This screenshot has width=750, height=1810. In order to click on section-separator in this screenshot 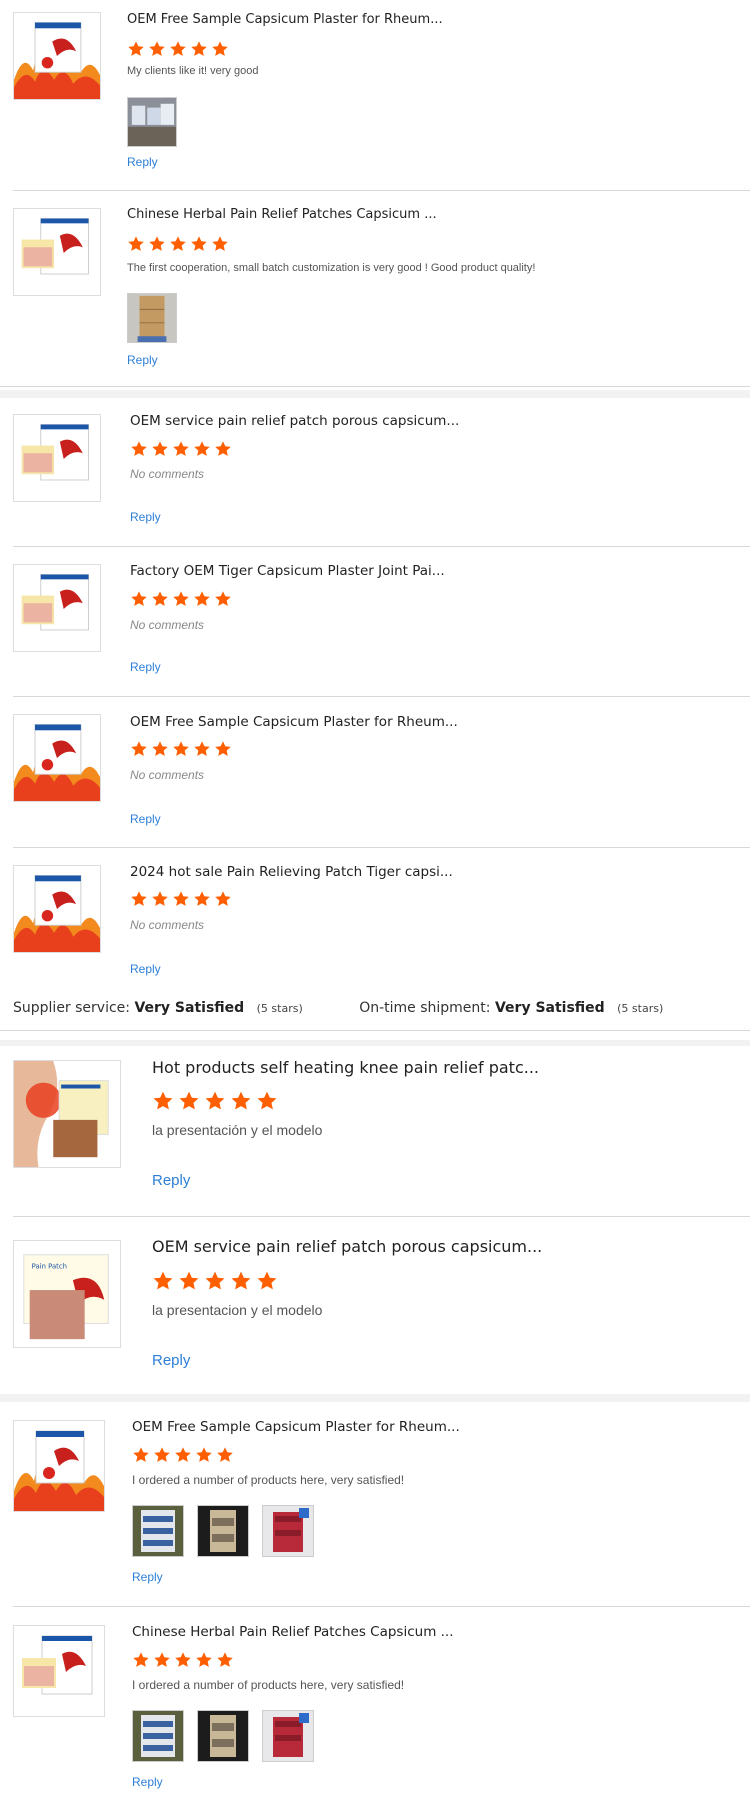, I will do `click(375, 1398)`.